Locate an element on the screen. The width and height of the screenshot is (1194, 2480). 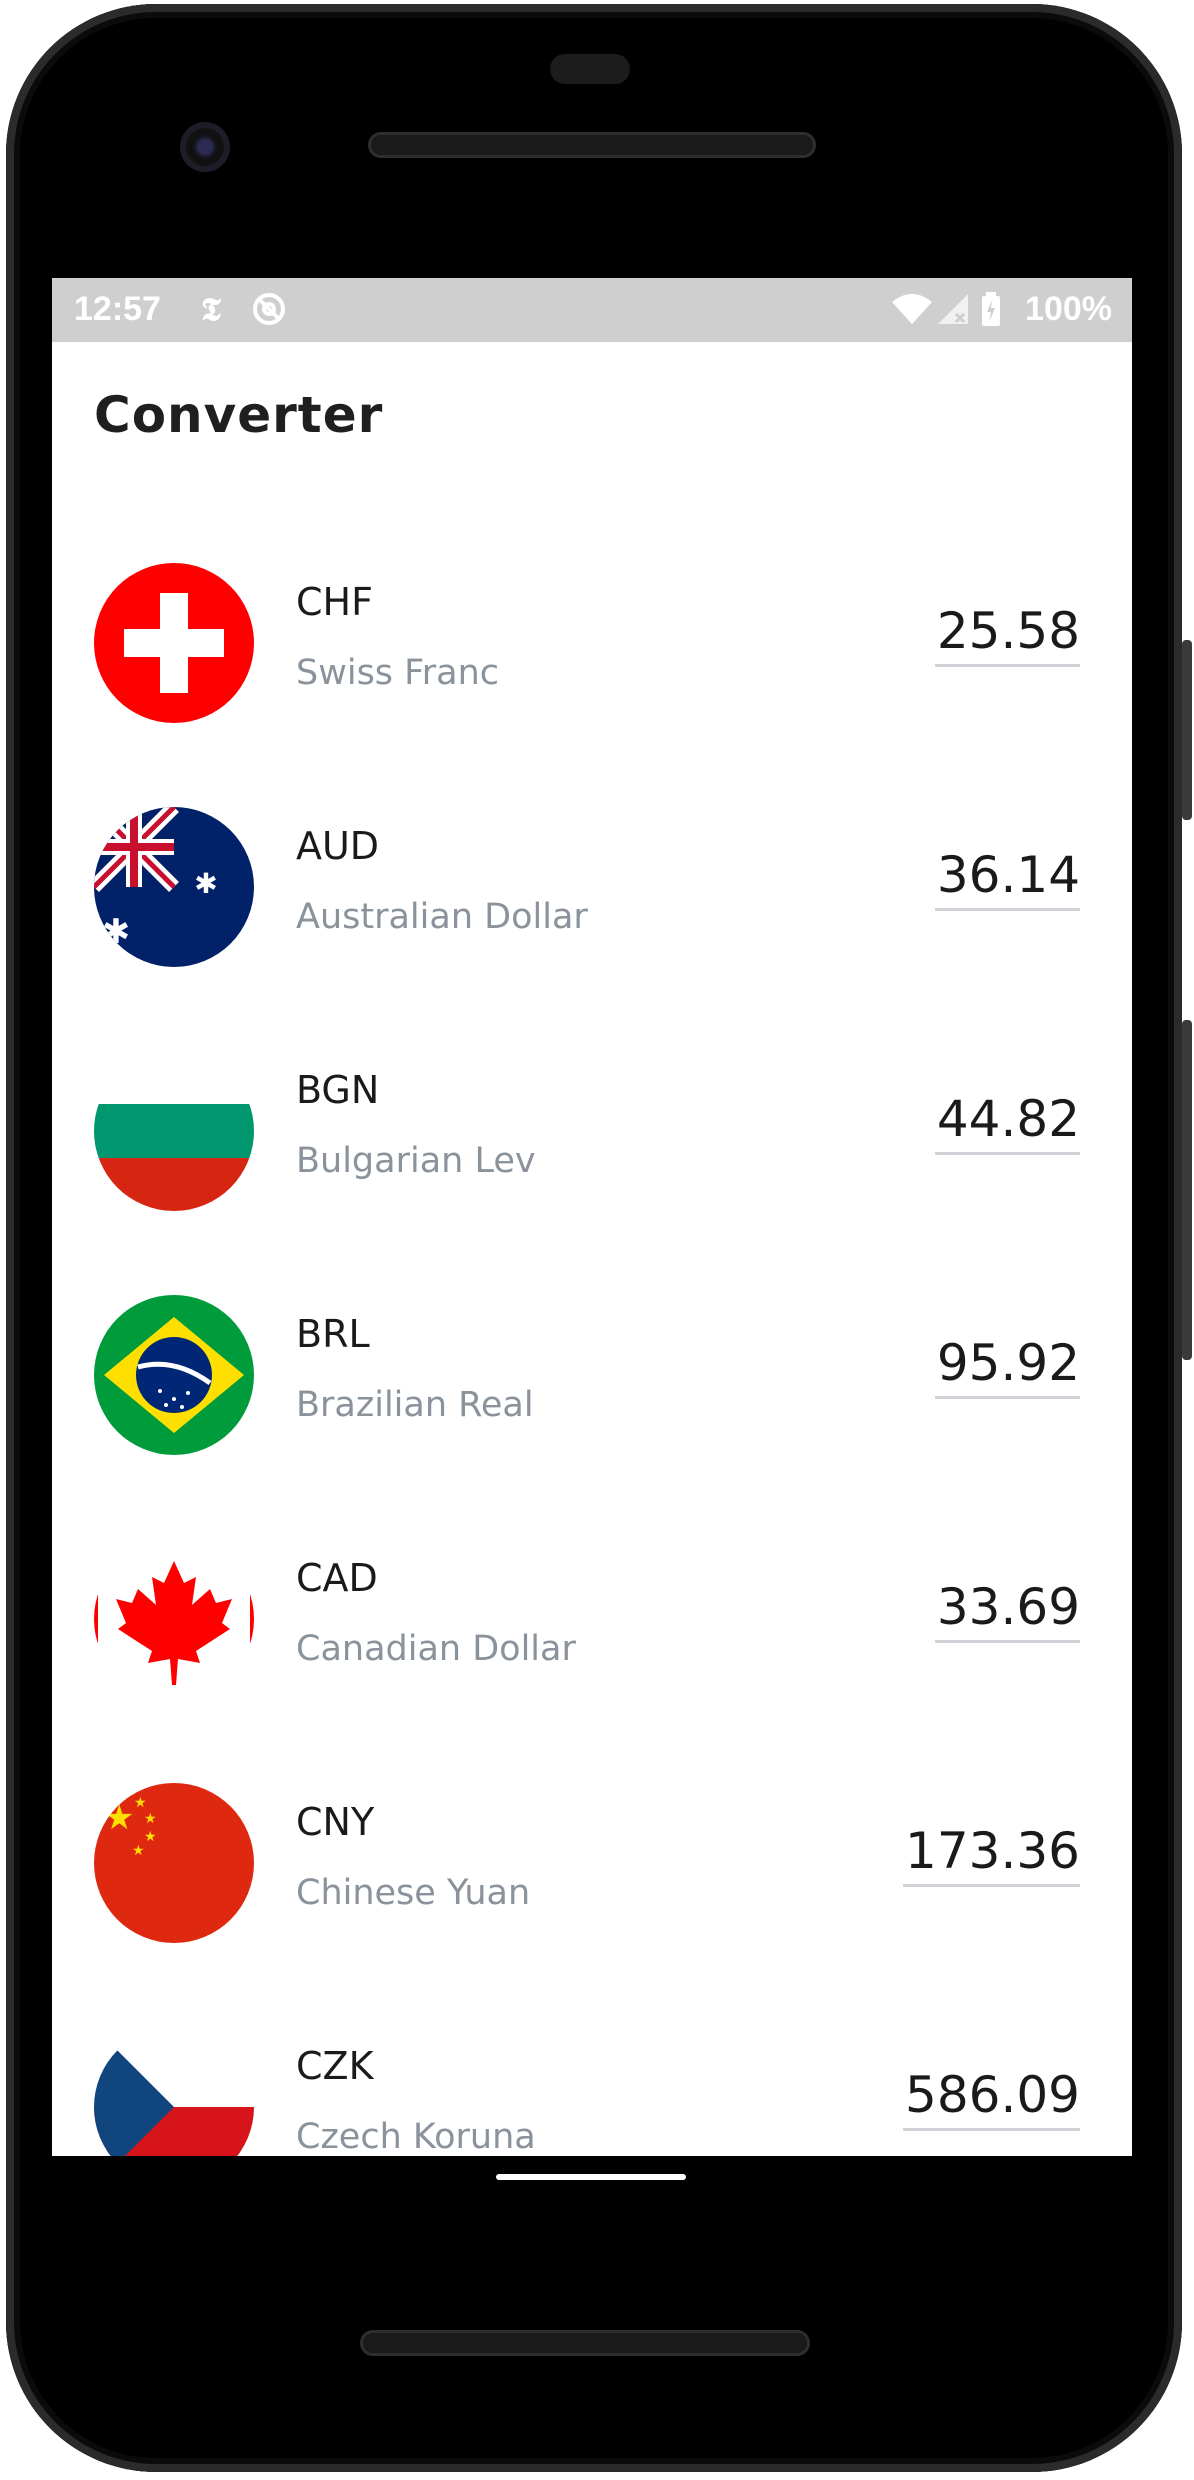
currency-name: Czech Koruna is located at coordinates (416, 2136).